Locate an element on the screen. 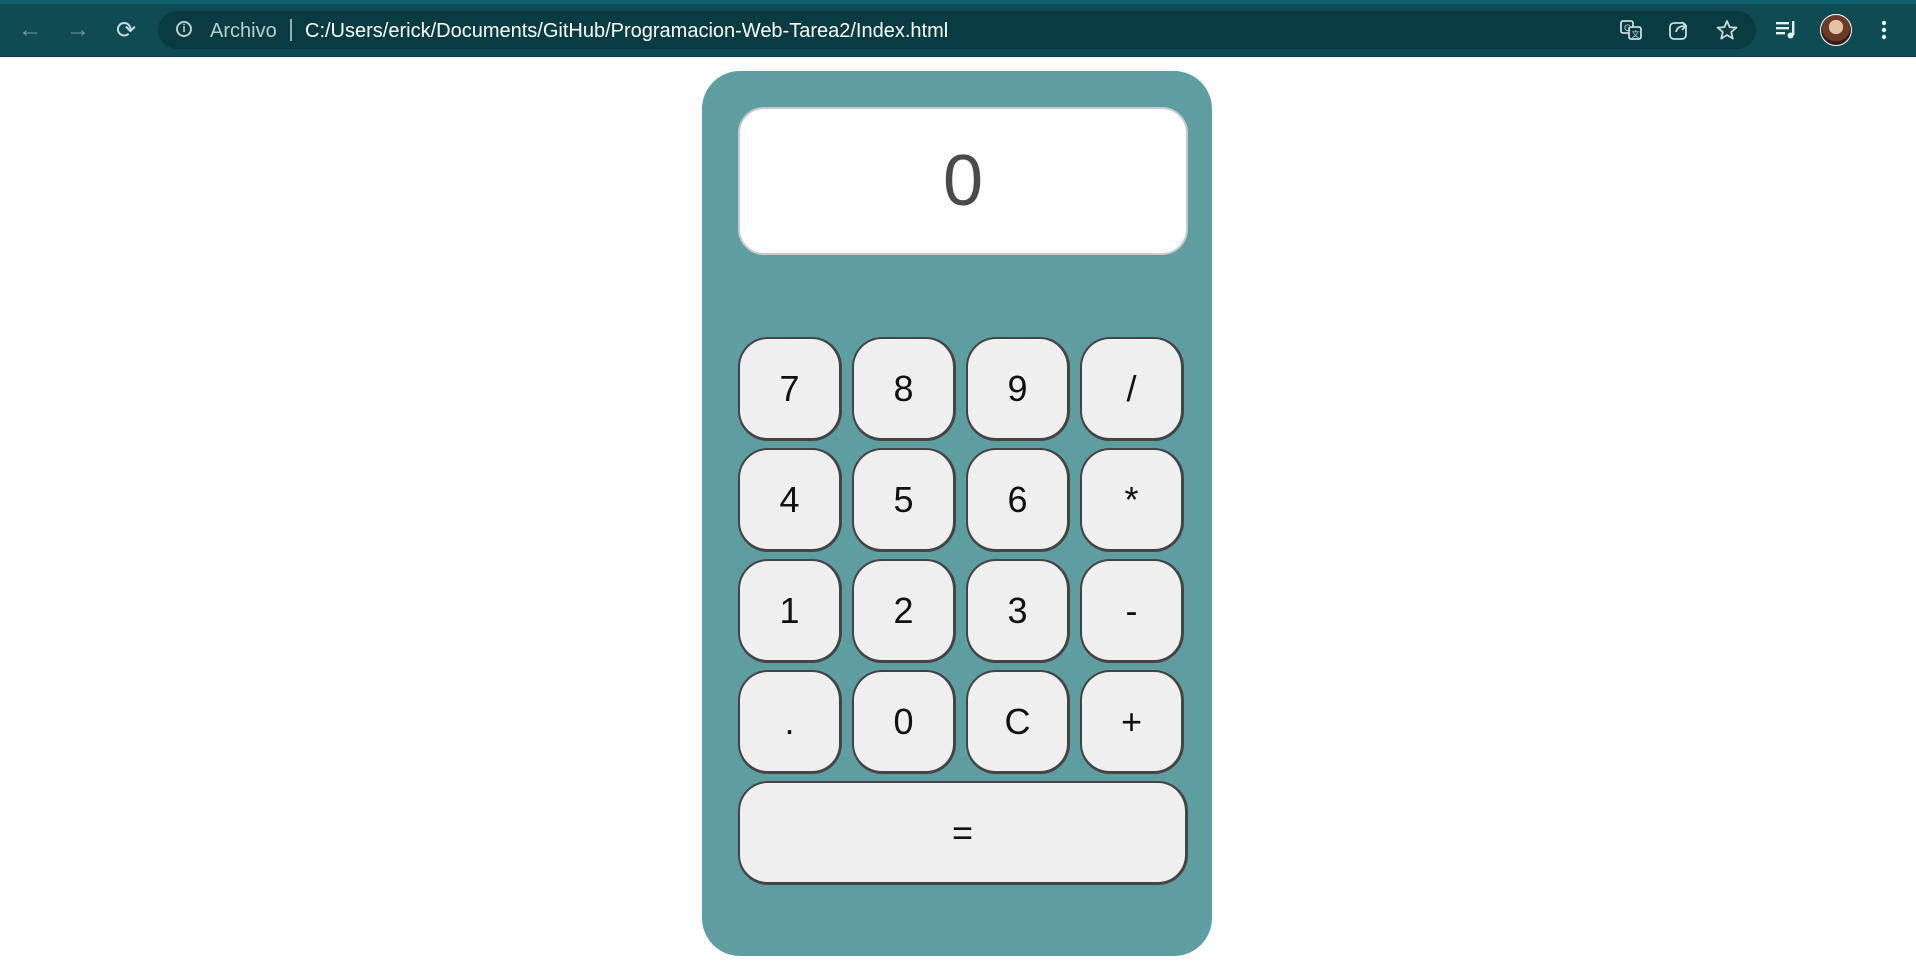  kebab-menu-icon is located at coordinates (1884, 30).